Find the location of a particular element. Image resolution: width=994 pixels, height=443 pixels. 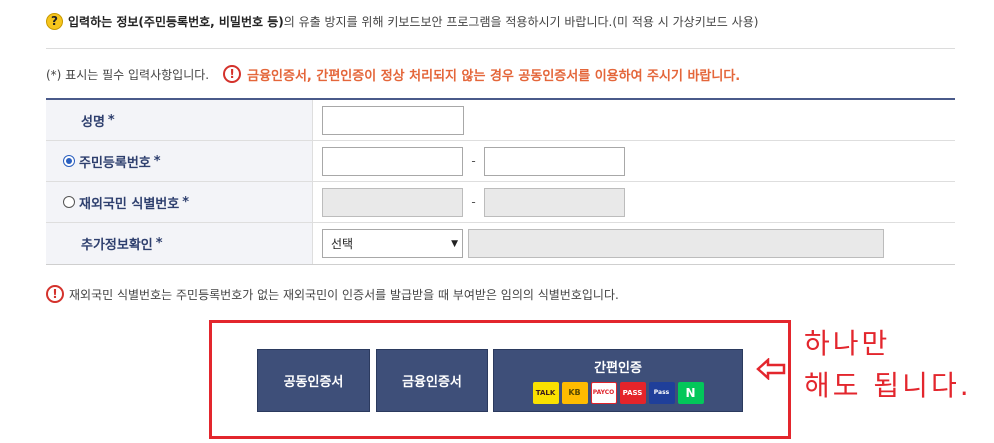

foreign-value-cell: - is located at coordinates (634, 202).